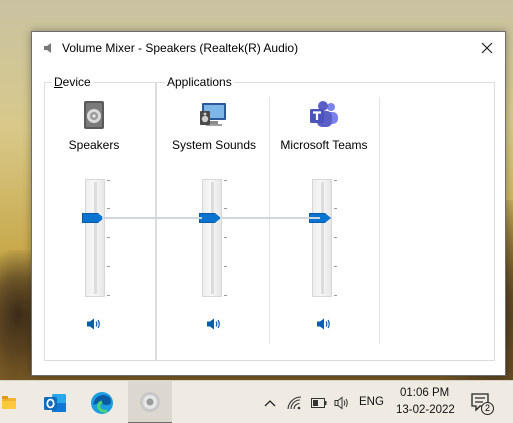 Image resolution: width=513 pixels, height=423 pixels. I want to click on system-sounds-icon, so click(214, 115).